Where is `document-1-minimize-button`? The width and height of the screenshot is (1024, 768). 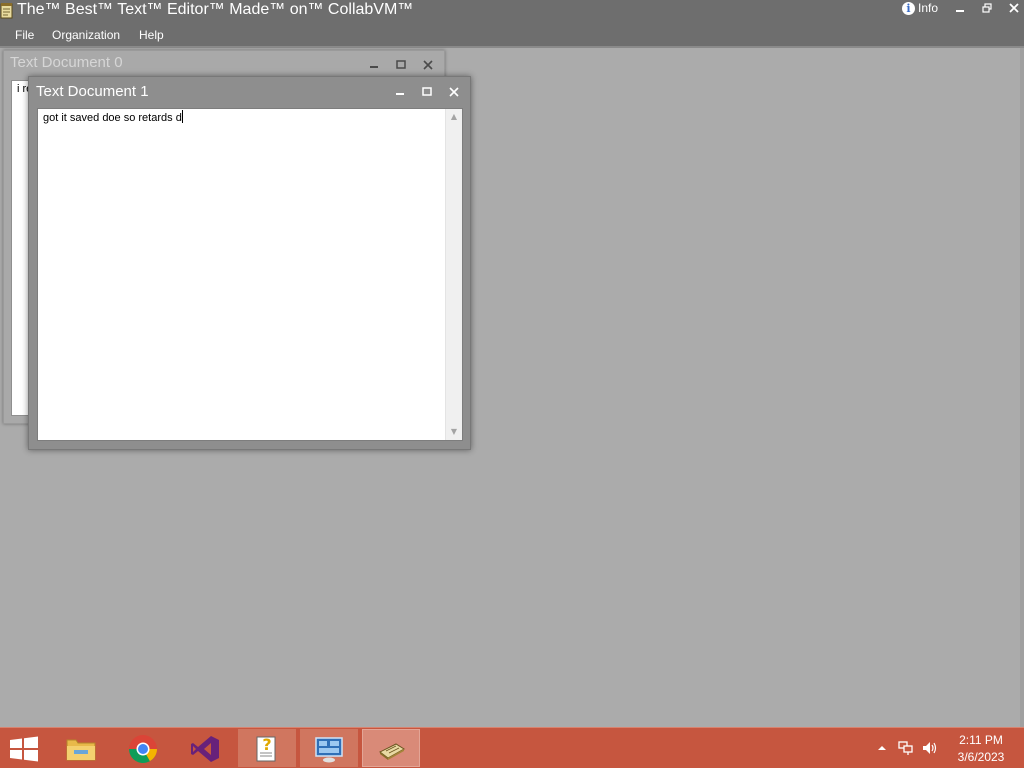 document-1-minimize-button is located at coordinates (400, 92).